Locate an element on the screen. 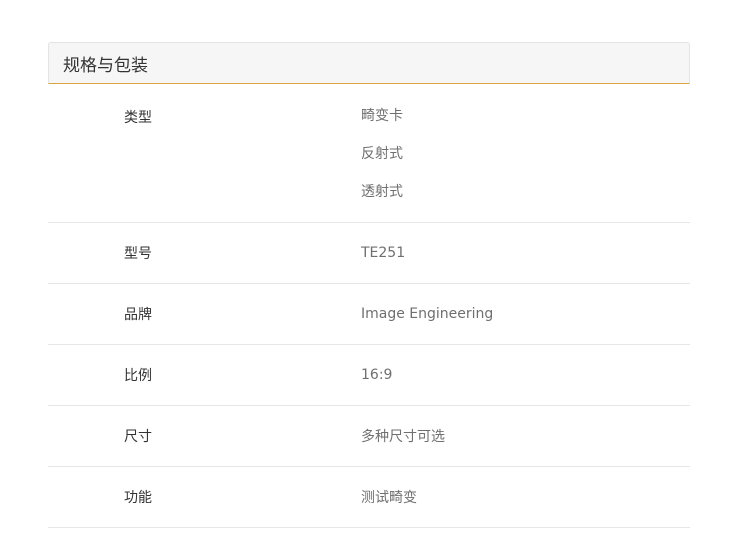 The height and width of the screenshot is (549, 750). spec-value: 透射式 is located at coordinates (382, 192).